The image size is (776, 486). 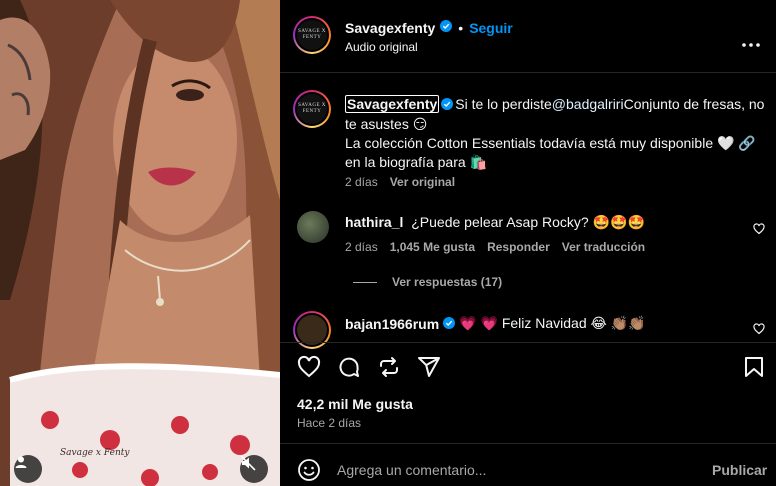 What do you see at coordinates (491, 28) in the screenshot?
I see `follow-button: Seguir` at bounding box center [491, 28].